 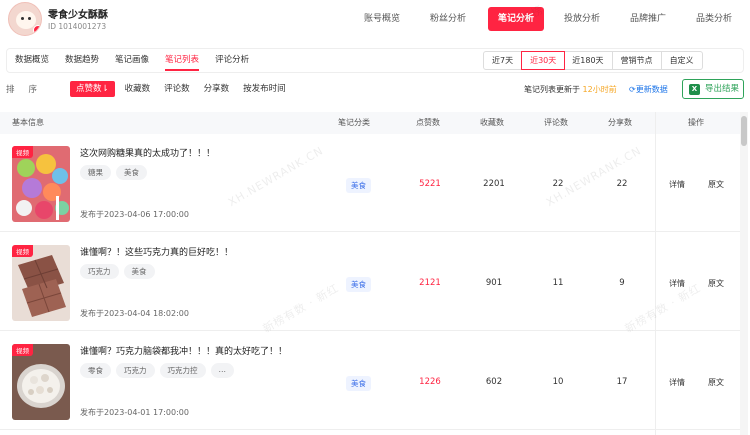 What do you see at coordinates (217, 89) in the screenshot?
I see `sort-shares: 分享数` at bounding box center [217, 89].